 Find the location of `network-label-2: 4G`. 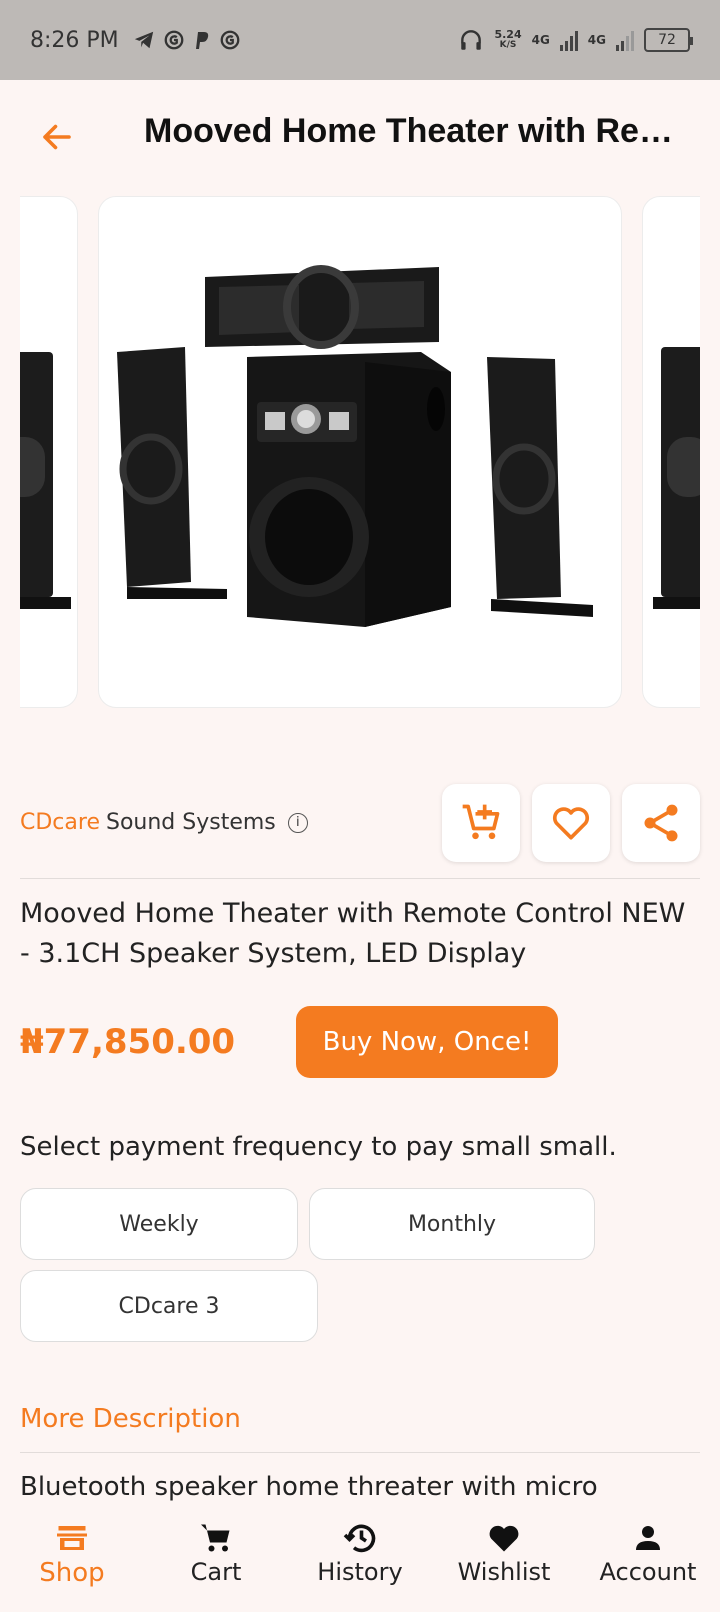

network-label-2: 4G is located at coordinates (596, 40).